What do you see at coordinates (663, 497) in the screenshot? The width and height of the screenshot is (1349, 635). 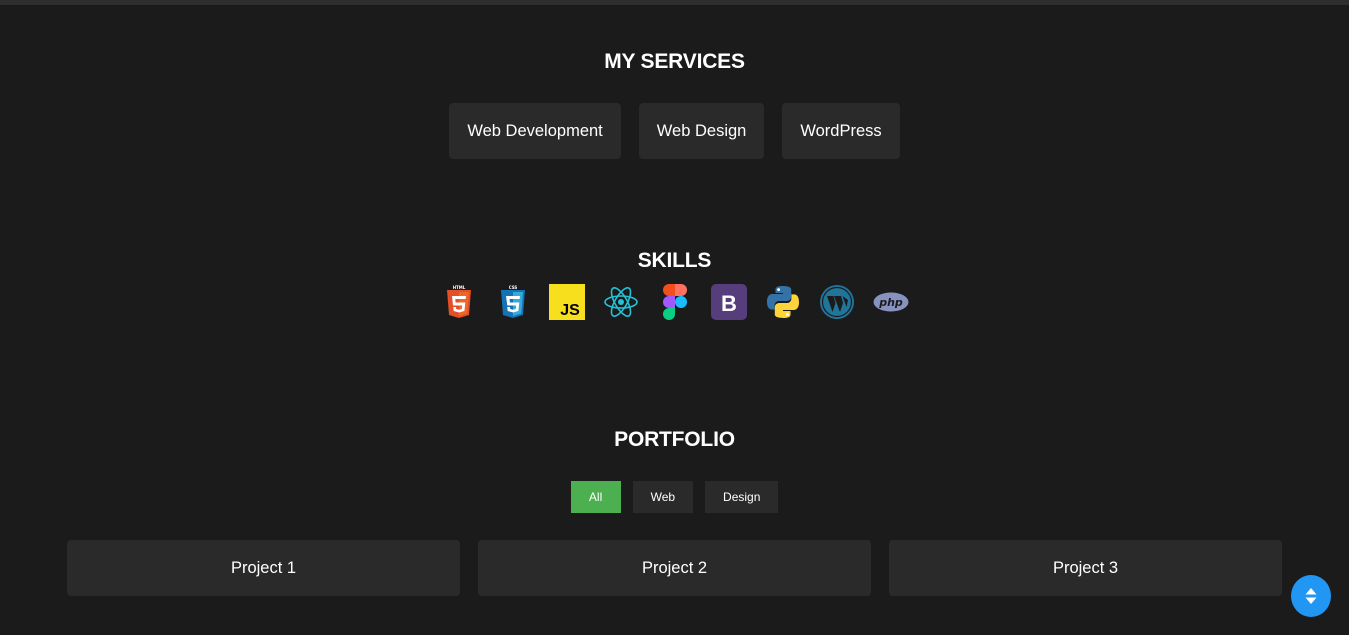 I see `filter-web-button: Web` at bounding box center [663, 497].